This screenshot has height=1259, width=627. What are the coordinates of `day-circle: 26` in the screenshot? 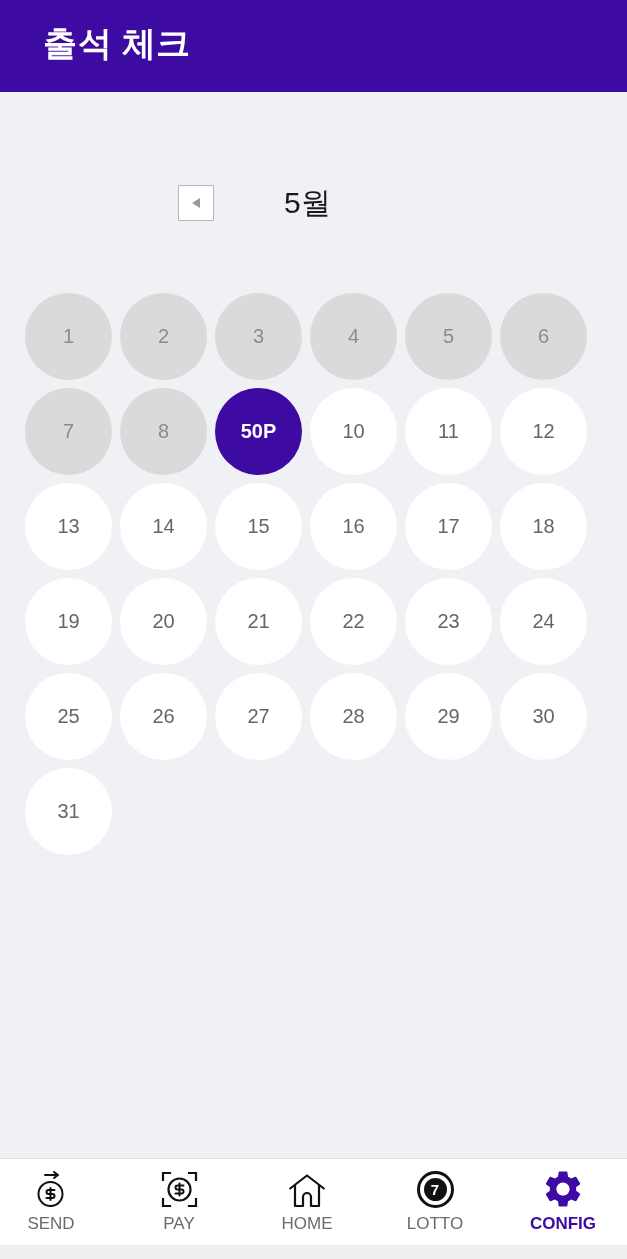 It's located at (163, 716).